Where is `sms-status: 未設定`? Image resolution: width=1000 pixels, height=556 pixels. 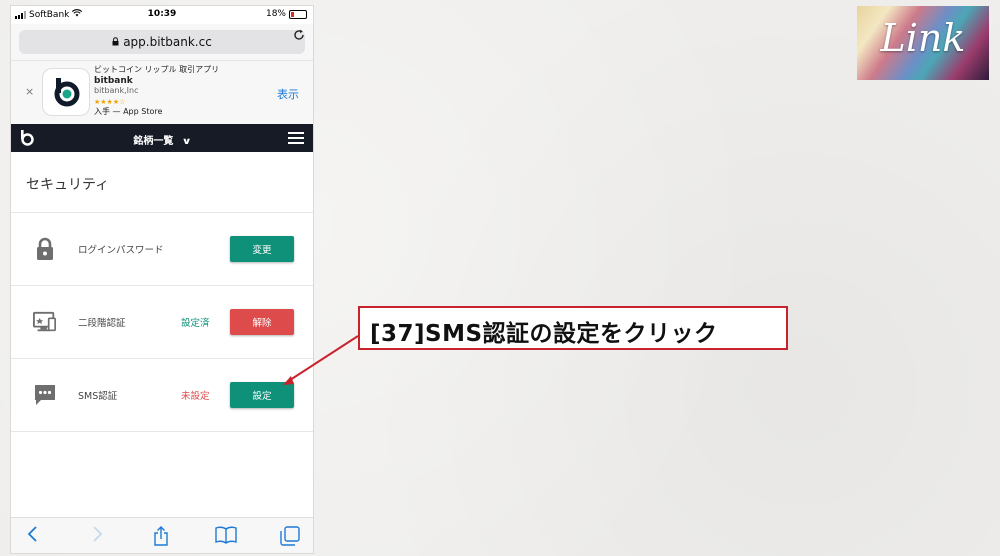 sms-status: 未設定 is located at coordinates (195, 396).